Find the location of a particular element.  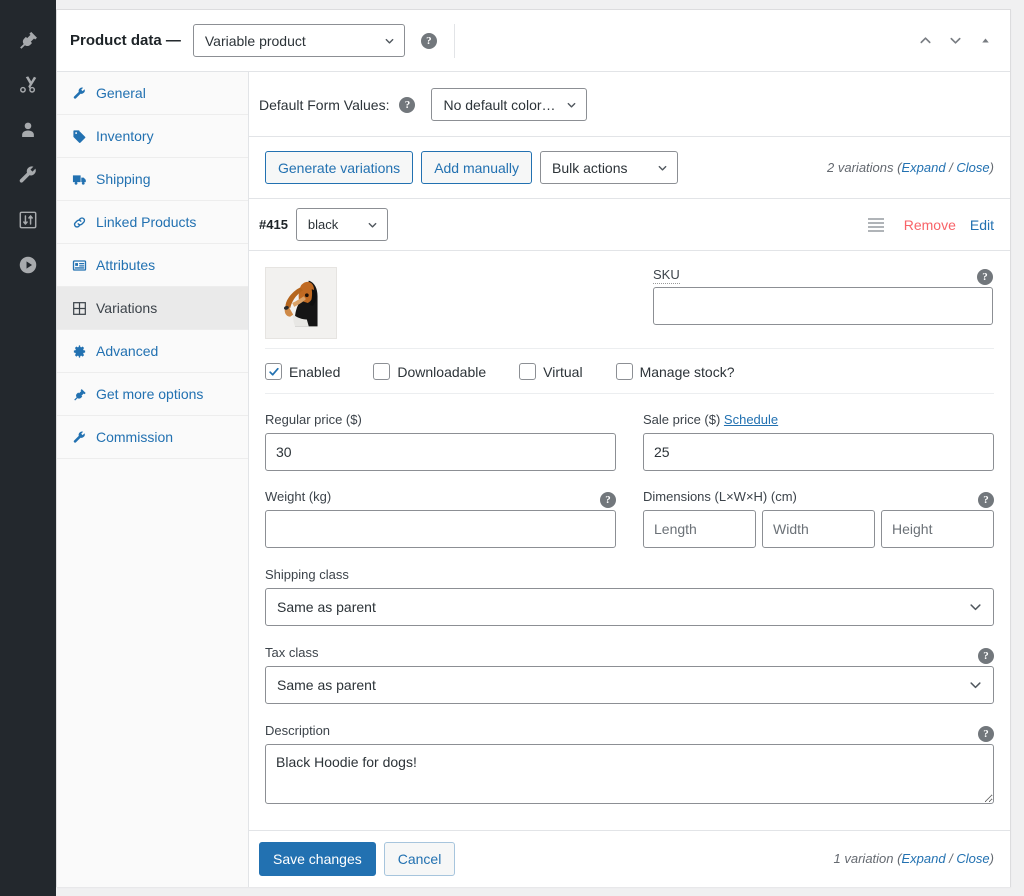

tab-commission: Commission is located at coordinates (152, 437).